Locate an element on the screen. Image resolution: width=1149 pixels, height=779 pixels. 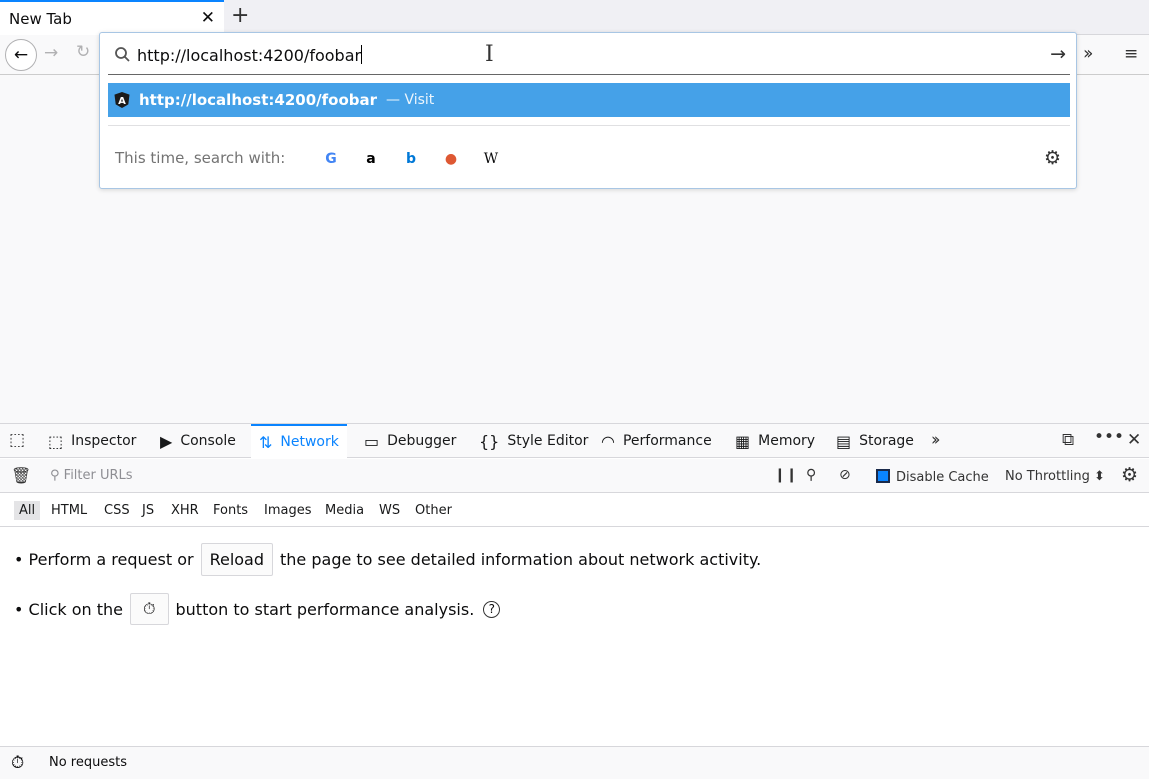
back-arrow-icon: ← is located at coordinates (21, 55).